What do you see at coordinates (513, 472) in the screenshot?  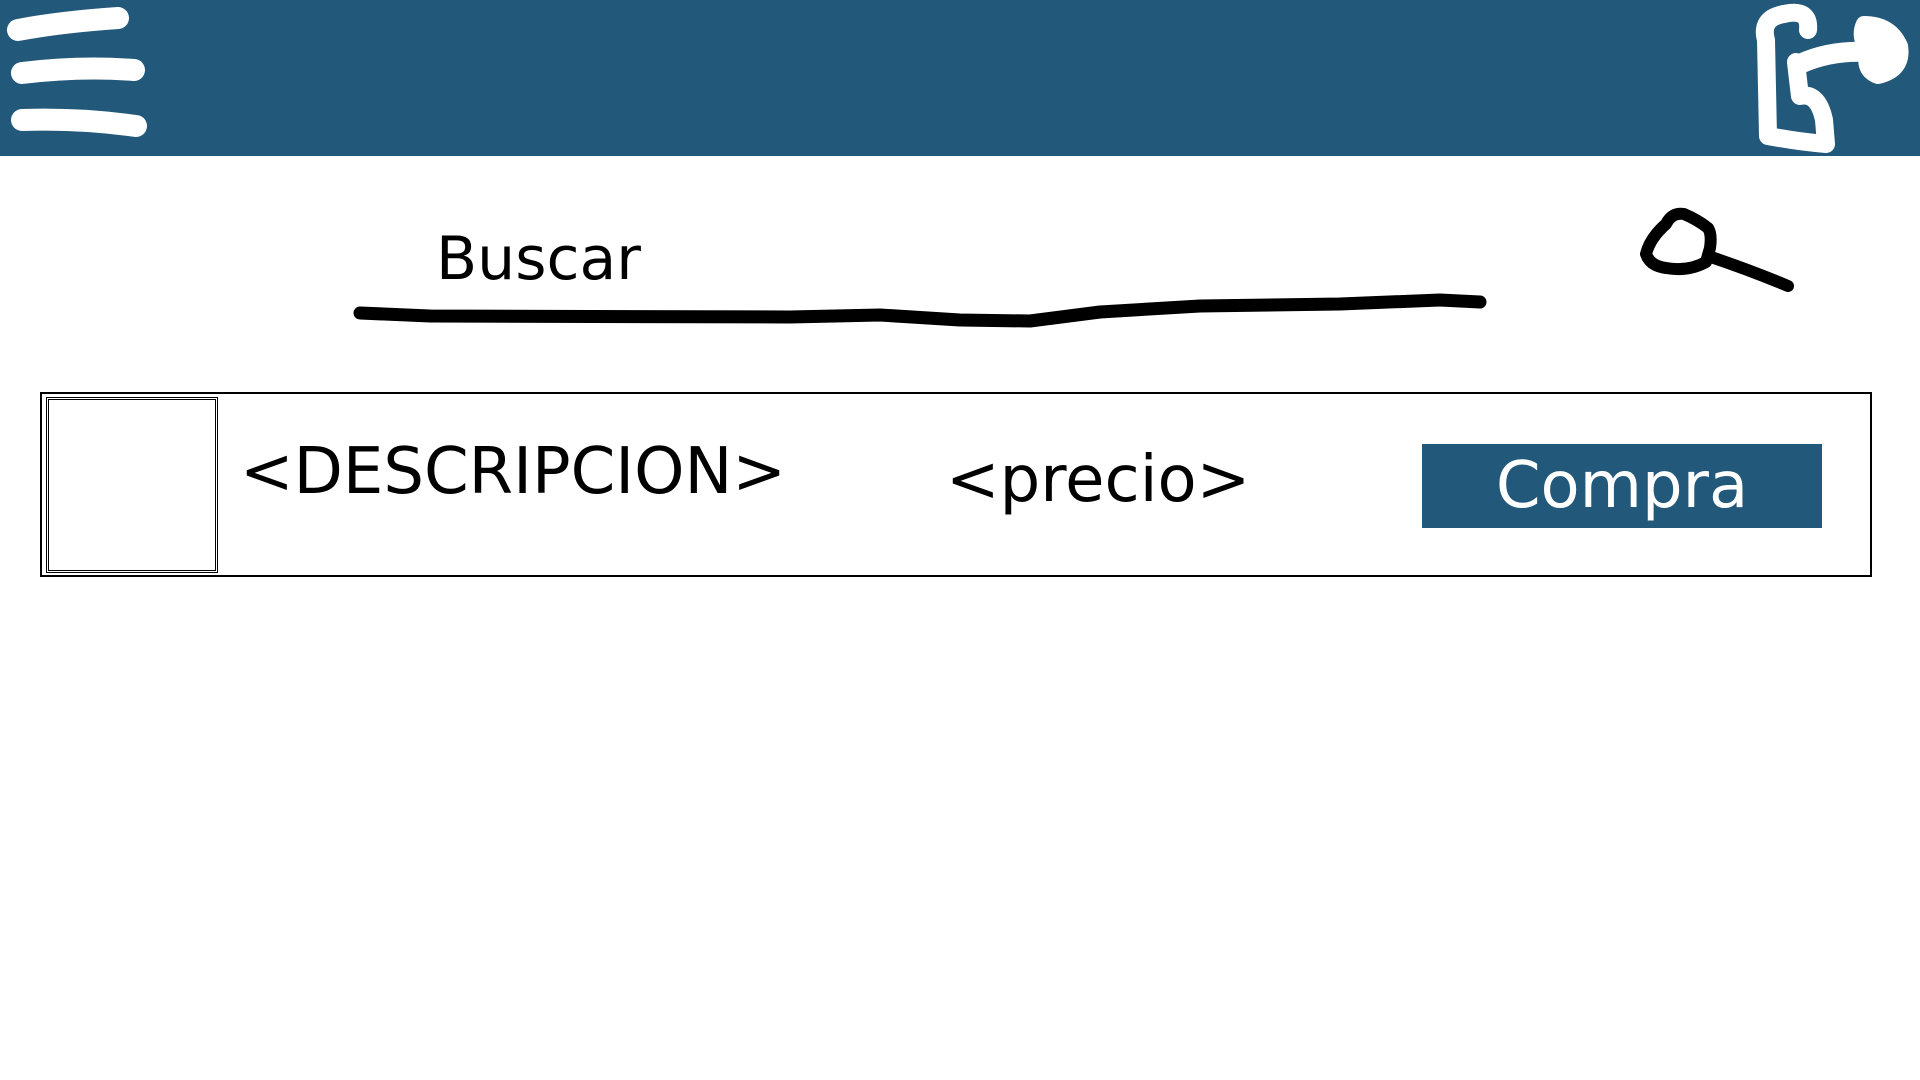 I see `product-description: <DESCRIPCION>` at bounding box center [513, 472].